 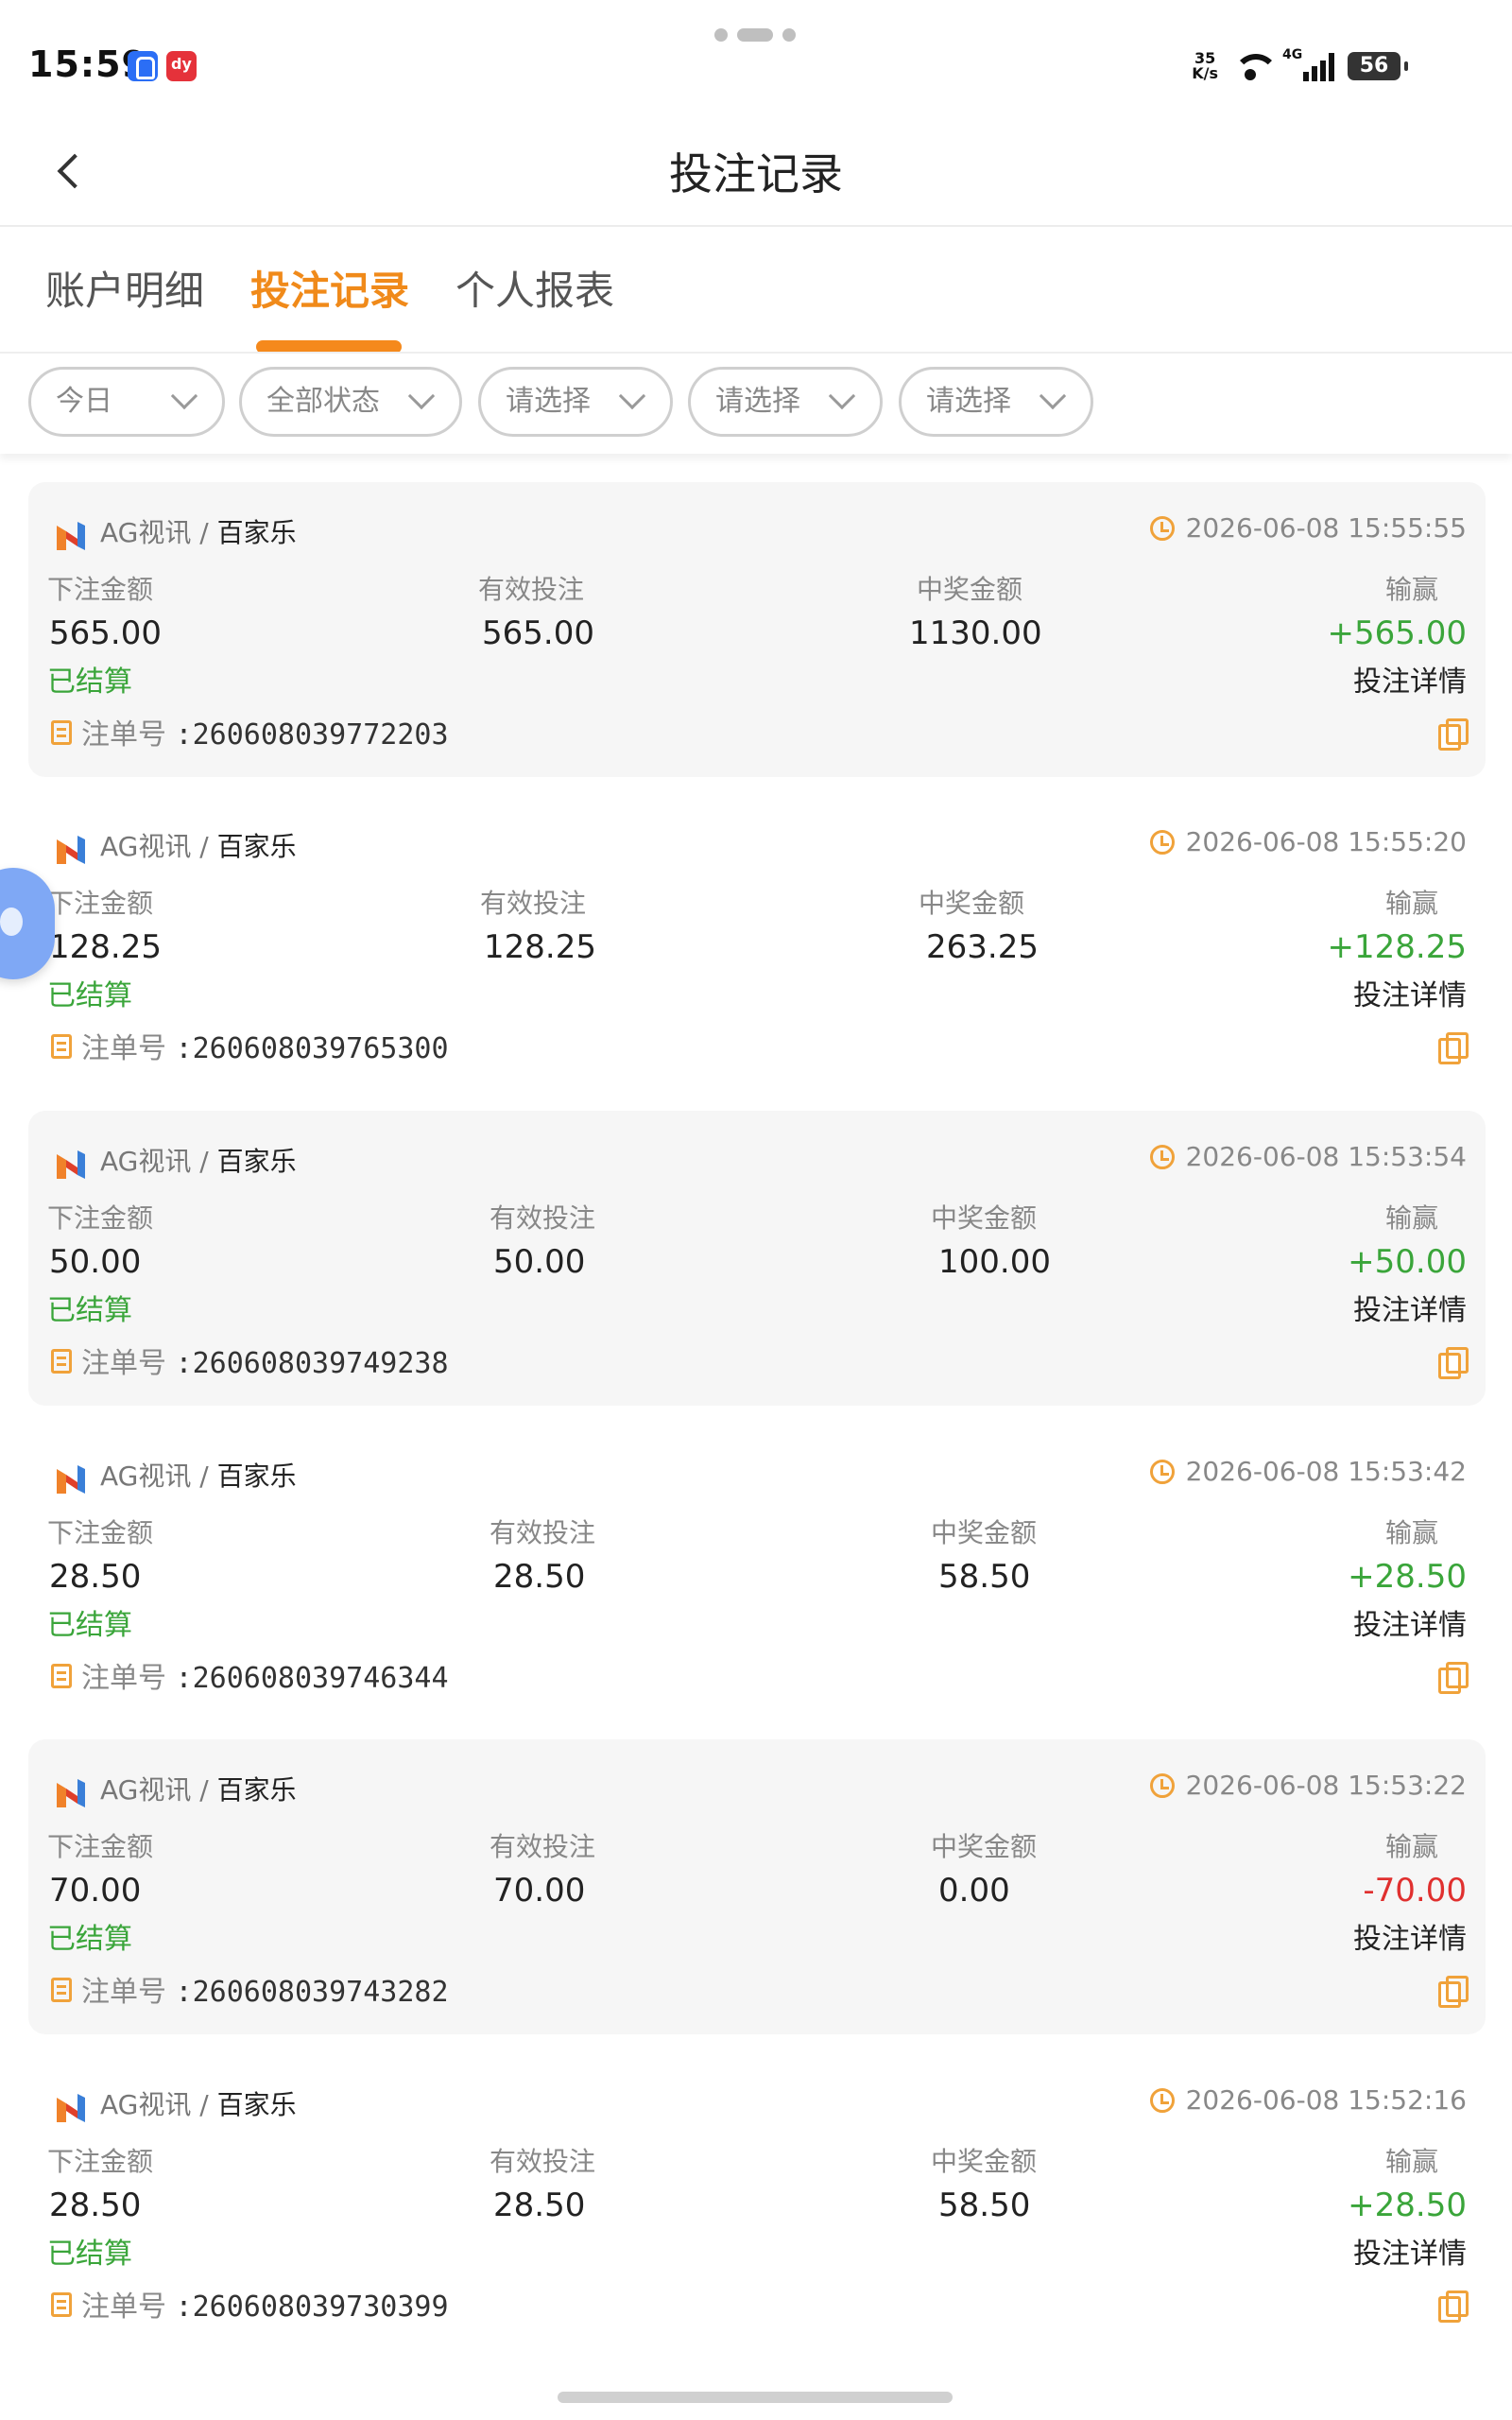 What do you see at coordinates (785, 402) in the screenshot?
I see `filter-dropdown-4: 请选择` at bounding box center [785, 402].